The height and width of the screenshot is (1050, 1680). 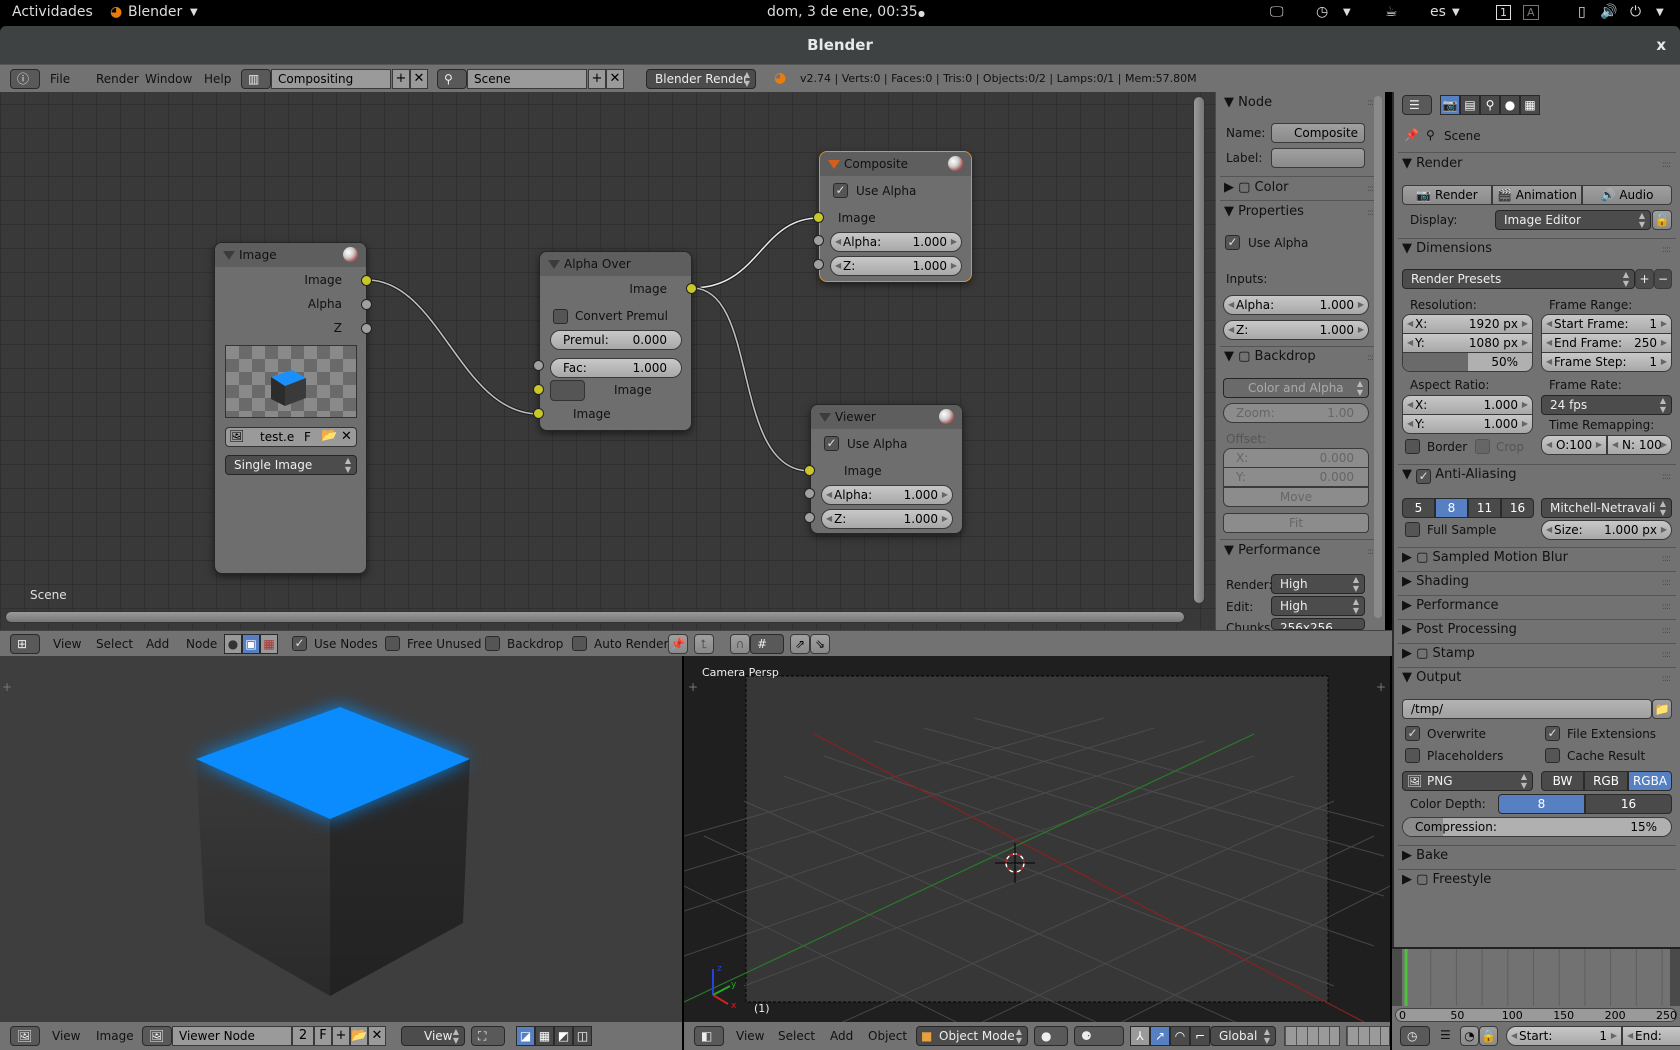 What do you see at coordinates (563, 1036) in the screenshot?
I see `draw-zbuffer-icon: ◩` at bounding box center [563, 1036].